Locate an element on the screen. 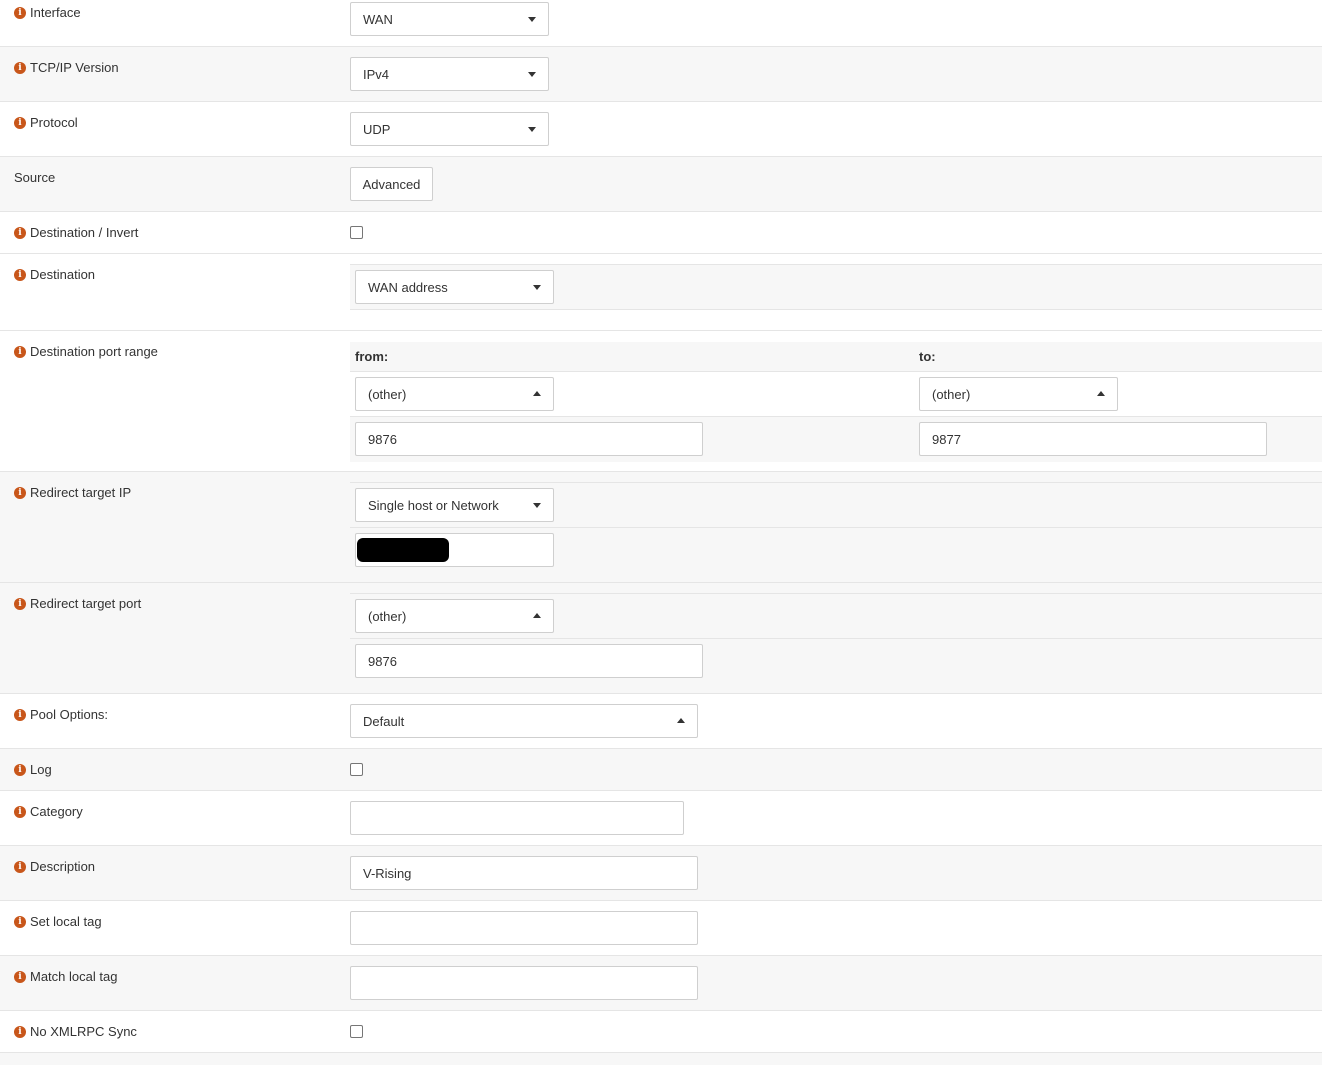 The image size is (1322, 1065). port-range-to-label: to: is located at coordinates (927, 356).